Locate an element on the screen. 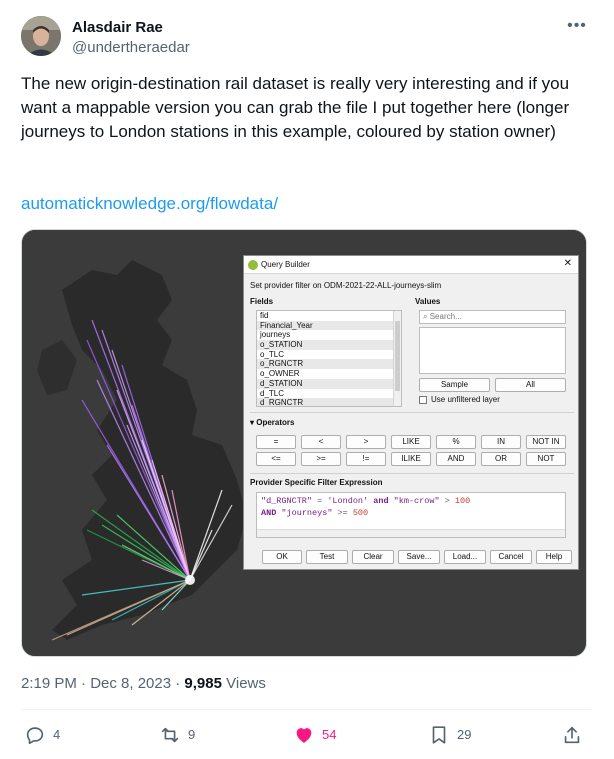  operator-button: NOT is located at coordinates (546, 459).